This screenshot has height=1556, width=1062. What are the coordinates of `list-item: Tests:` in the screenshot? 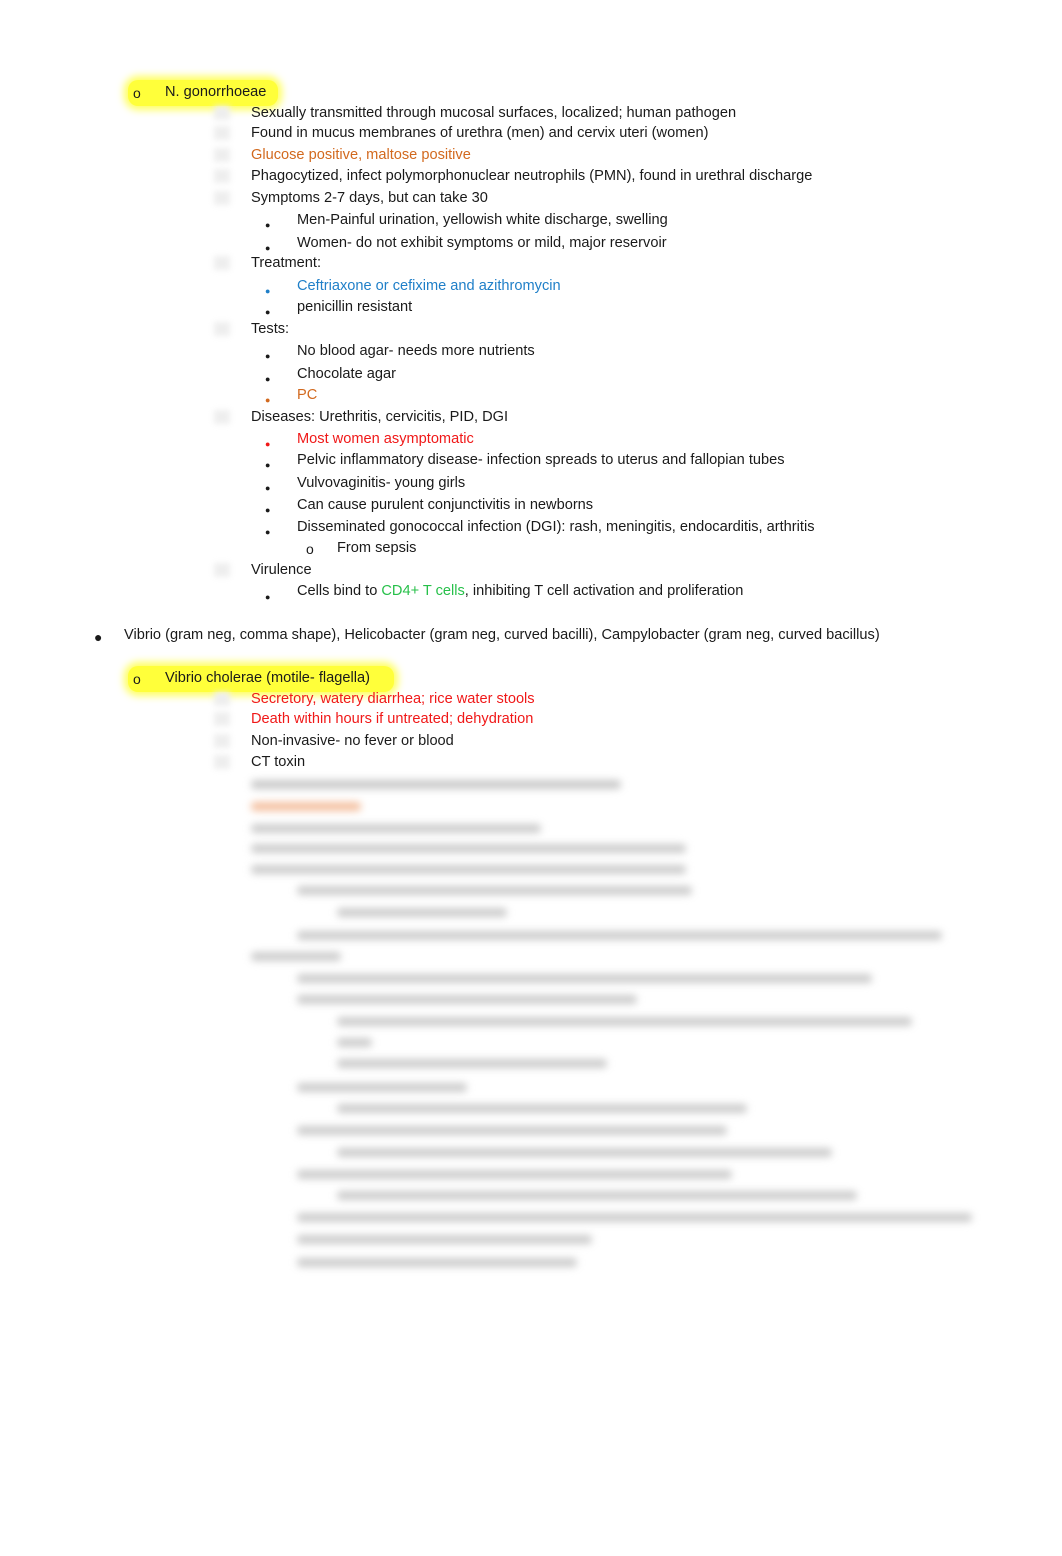 It's located at (270, 329).